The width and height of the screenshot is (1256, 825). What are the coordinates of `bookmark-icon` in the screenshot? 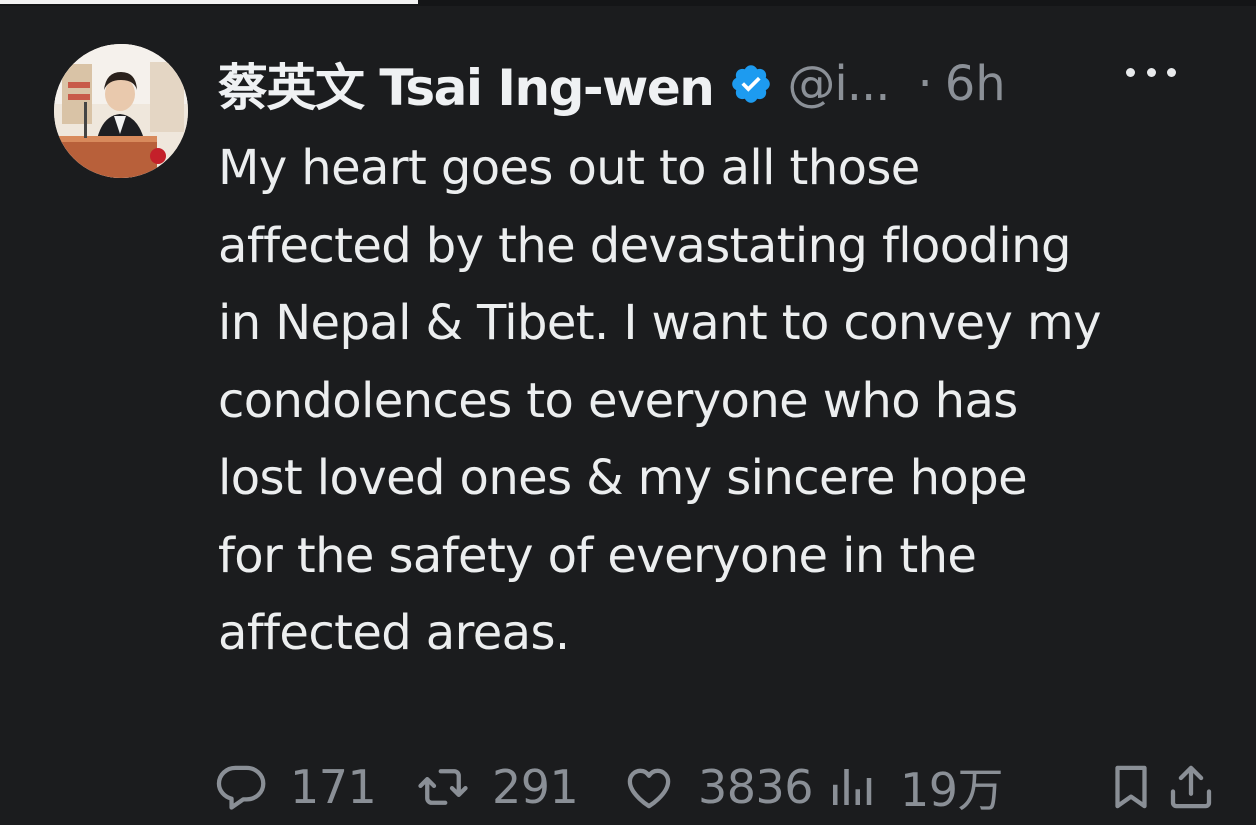 It's located at (1131, 787).